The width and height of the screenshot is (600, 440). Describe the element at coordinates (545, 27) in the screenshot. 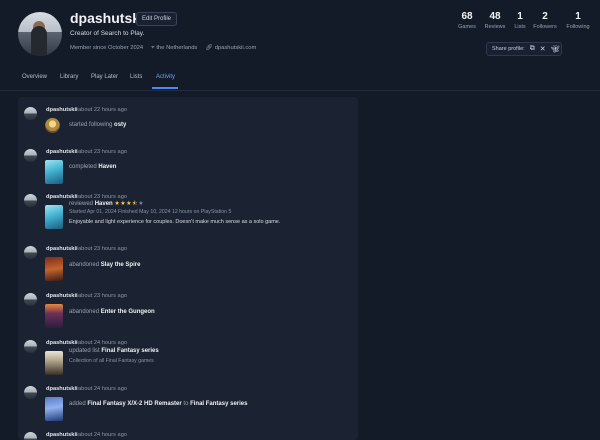

I see `stat-followers-label: Followers` at that location.